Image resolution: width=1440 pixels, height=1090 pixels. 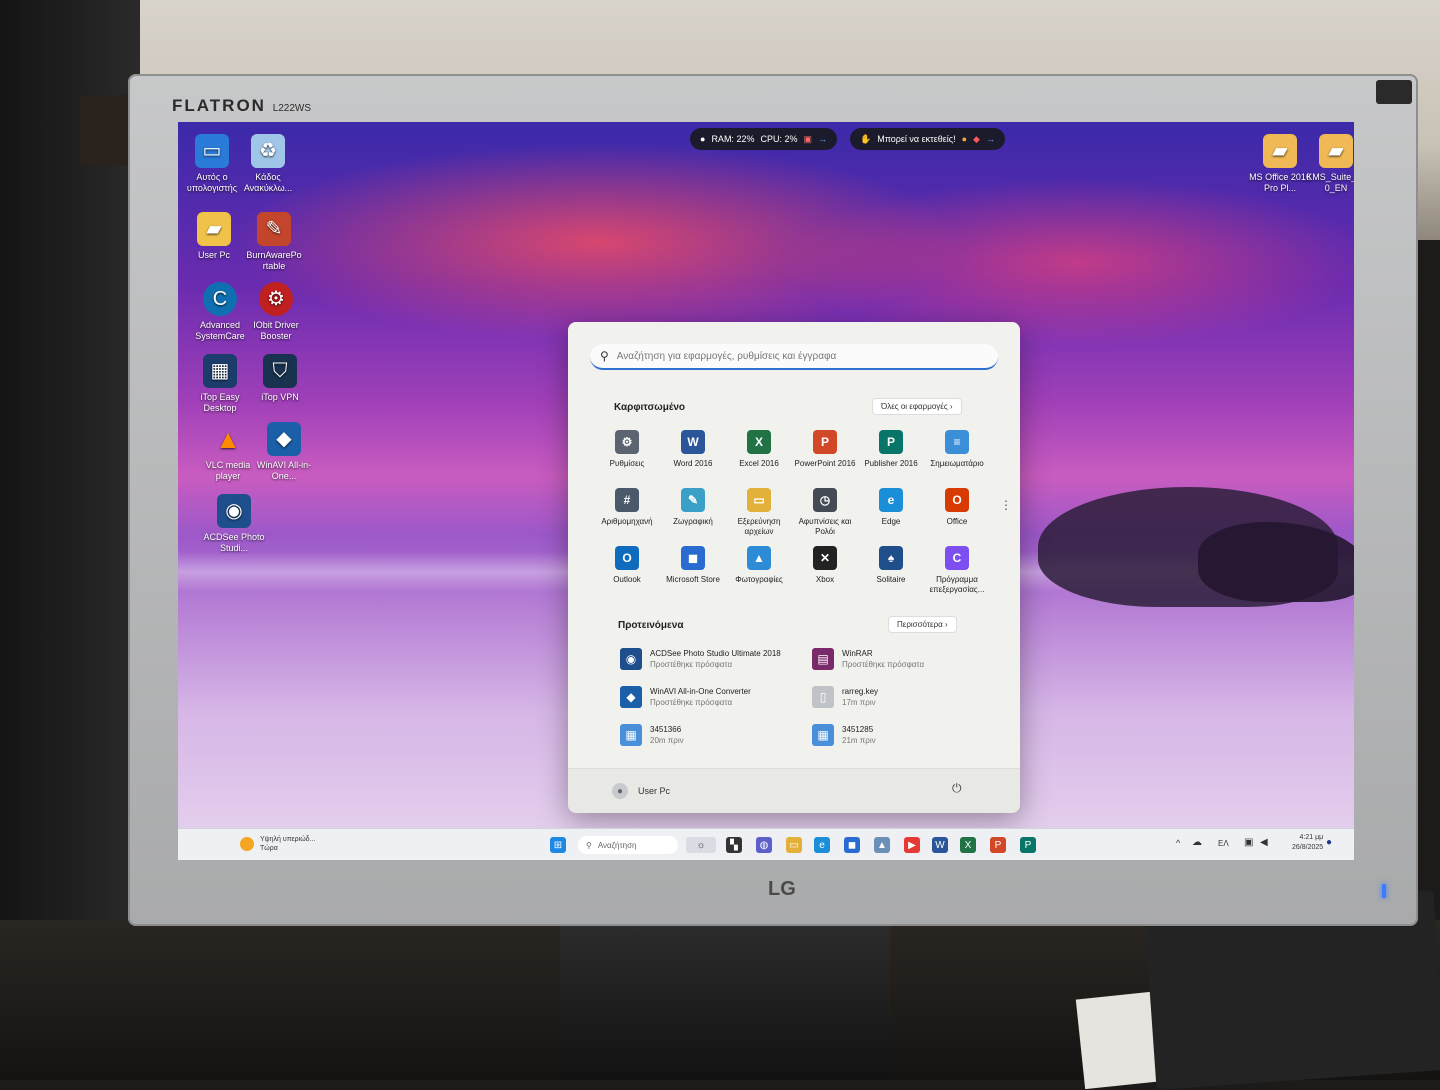 I want to click on advanced-systemcare-icon: C, so click(x=220, y=299).